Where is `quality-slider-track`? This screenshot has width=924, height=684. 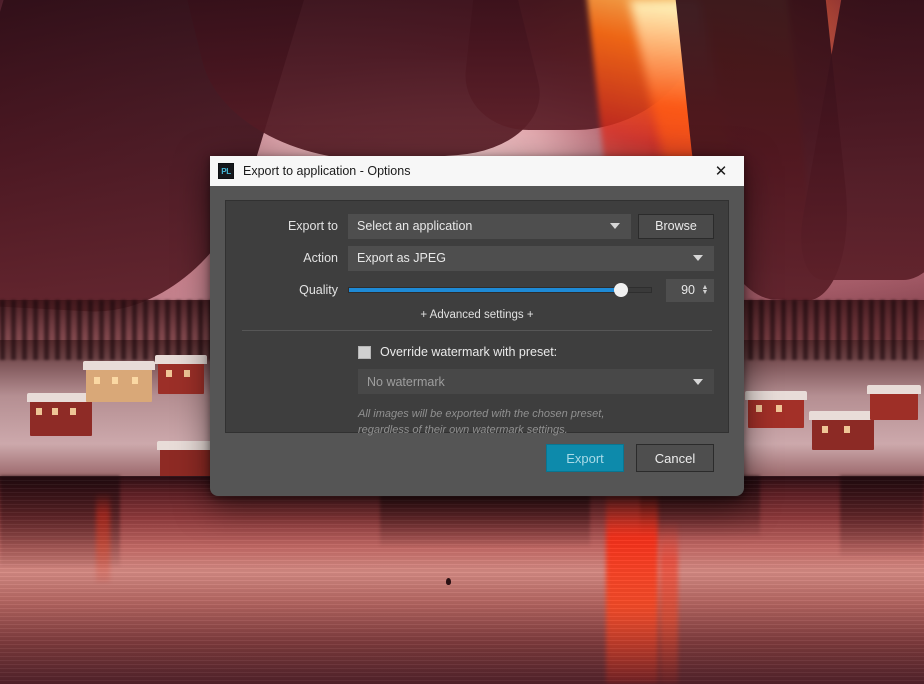
quality-slider-track is located at coordinates (500, 290).